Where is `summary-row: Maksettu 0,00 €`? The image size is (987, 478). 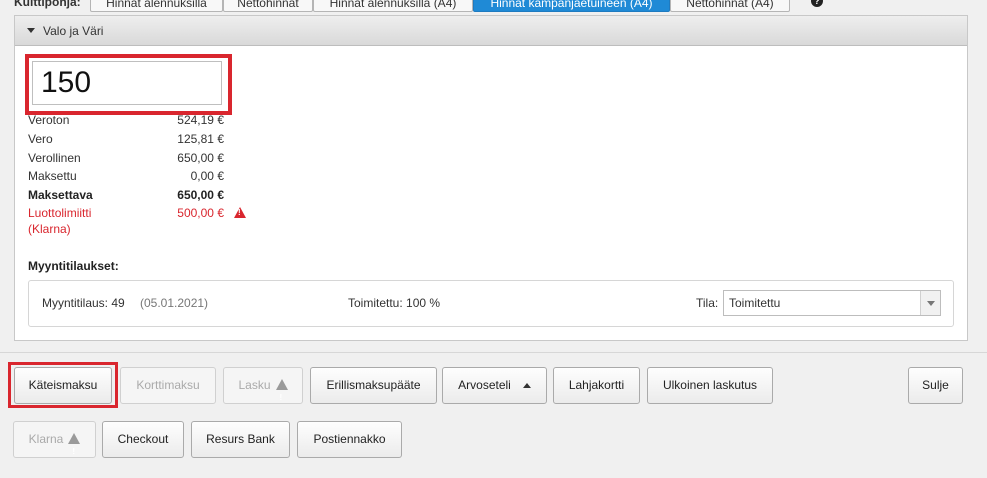
summary-row: Maksettu 0,00 € is located at coordinates (138, 178).